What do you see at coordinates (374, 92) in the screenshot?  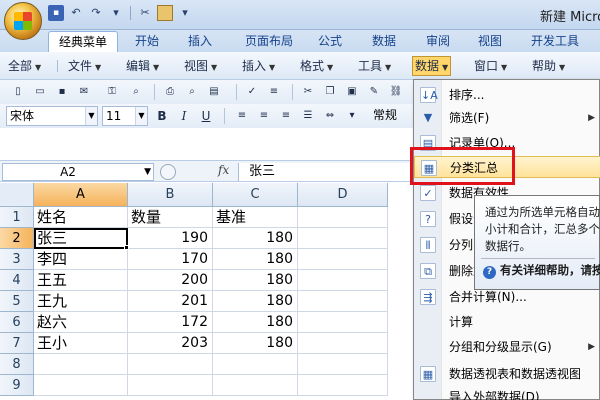 I see `format-painter-icon: ✎` at bounding box center [374, 92].